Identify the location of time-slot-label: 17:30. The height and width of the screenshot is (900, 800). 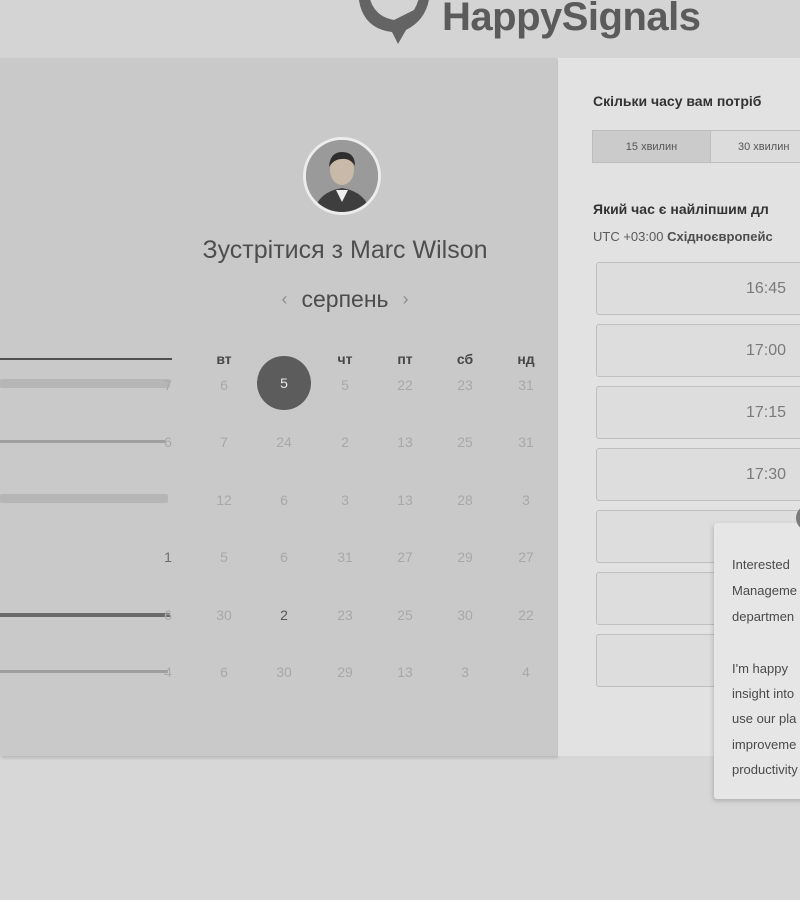
(766, 474).